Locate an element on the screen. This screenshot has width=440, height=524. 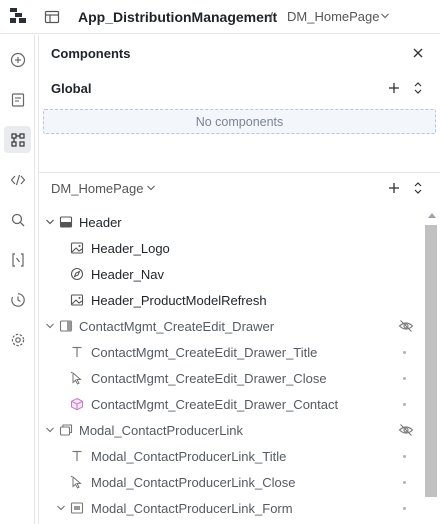
code-icon is located at coordinates (17, 179).